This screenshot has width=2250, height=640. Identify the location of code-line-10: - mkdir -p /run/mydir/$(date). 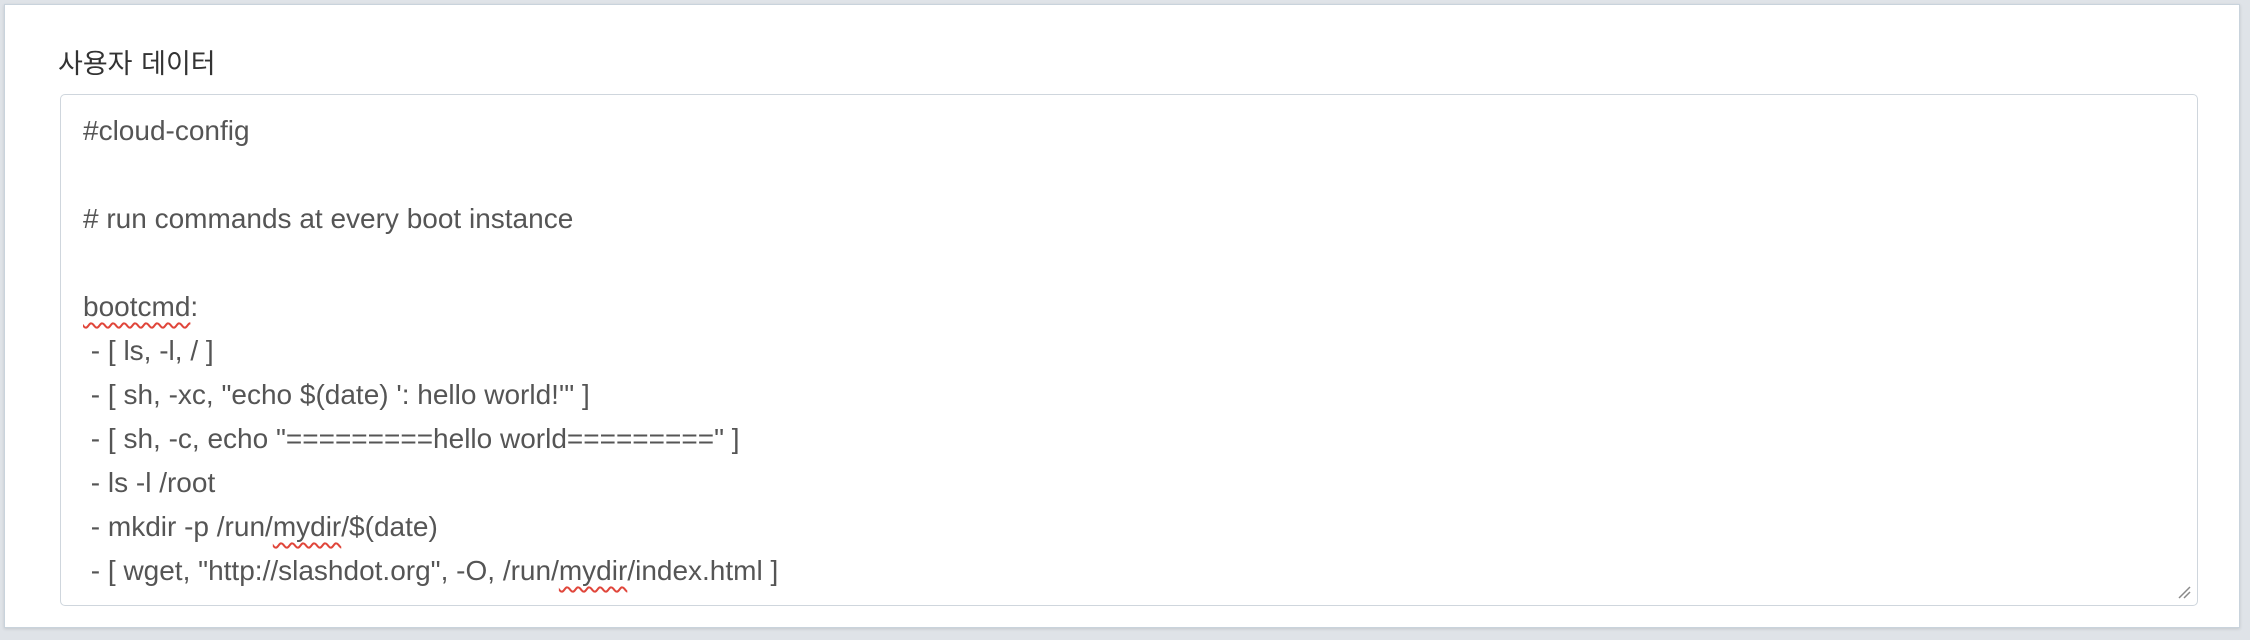
(260, 526).